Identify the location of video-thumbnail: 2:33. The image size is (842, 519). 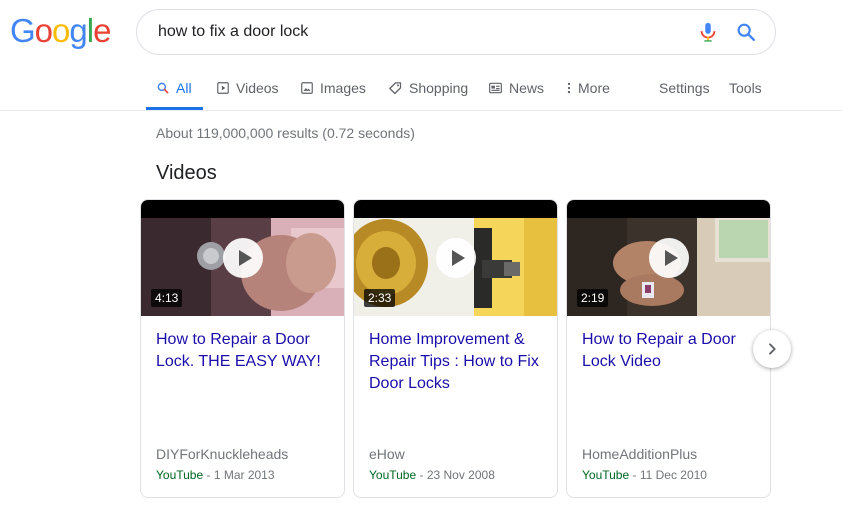
(455, 258).